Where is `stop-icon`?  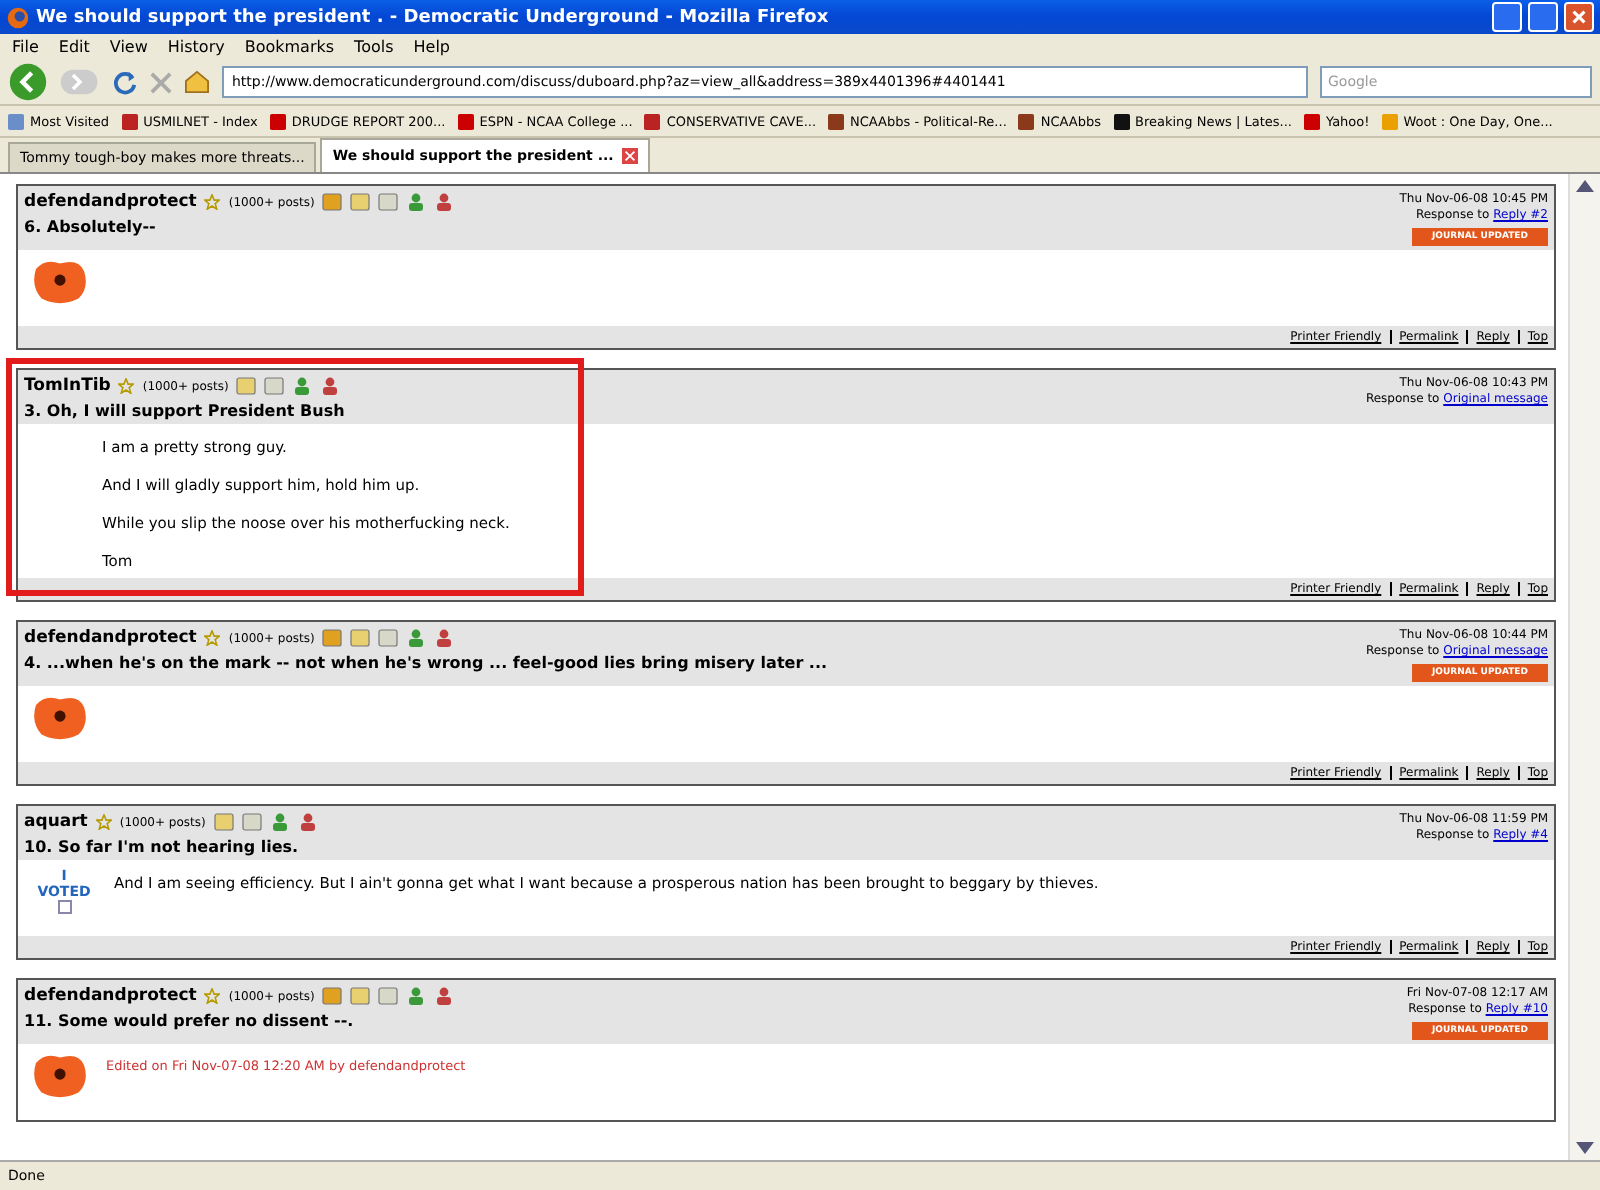 stop-icon is located at coordinates (161, 82).